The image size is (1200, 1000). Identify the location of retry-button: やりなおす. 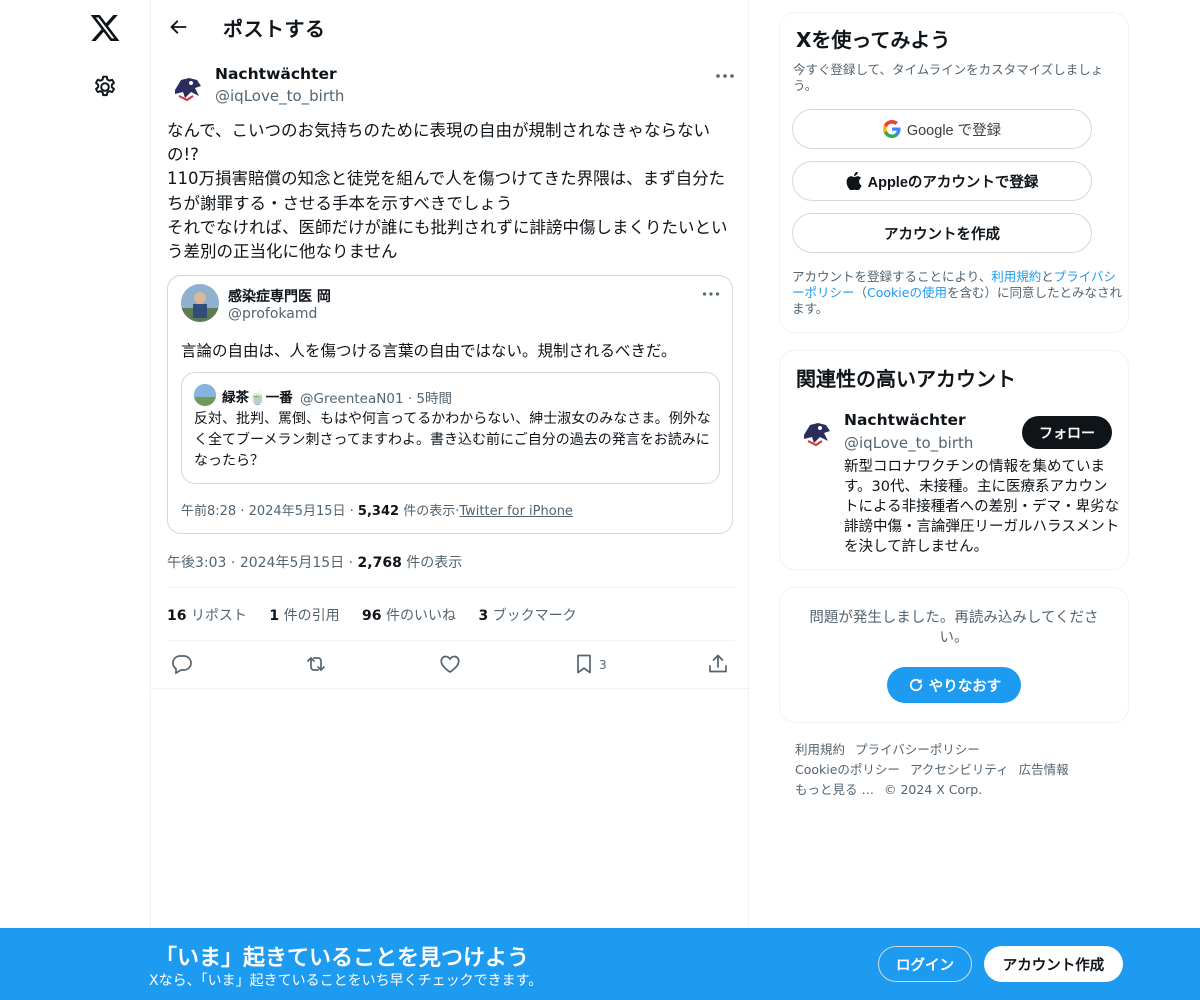
(954, 685).